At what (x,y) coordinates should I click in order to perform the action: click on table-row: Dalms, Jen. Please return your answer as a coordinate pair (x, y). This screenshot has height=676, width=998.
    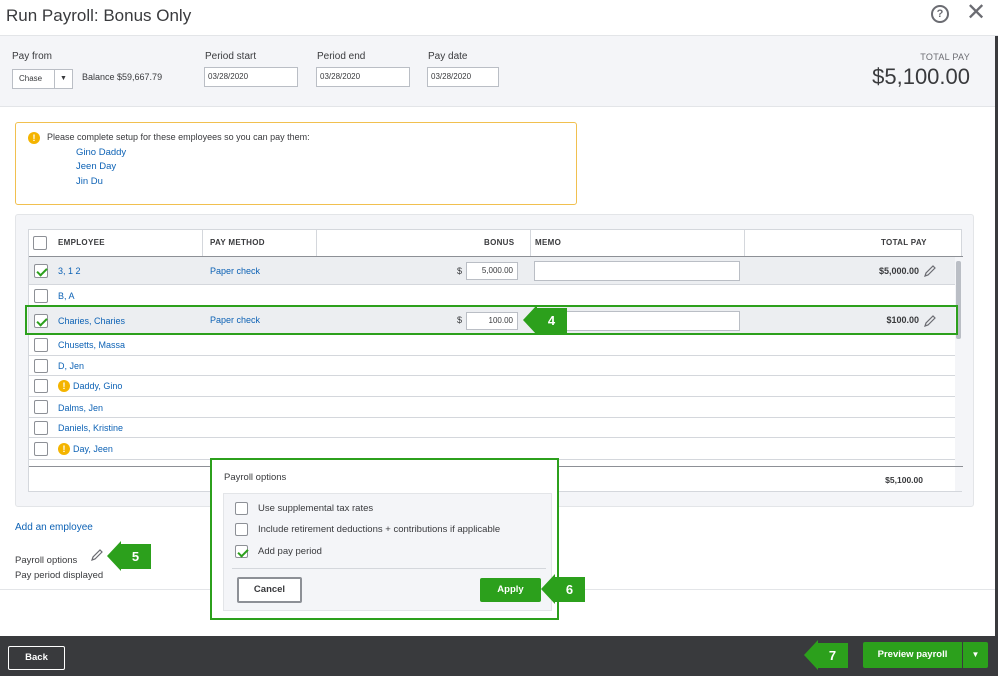
    Looking at the image, I should click on (492, 407).